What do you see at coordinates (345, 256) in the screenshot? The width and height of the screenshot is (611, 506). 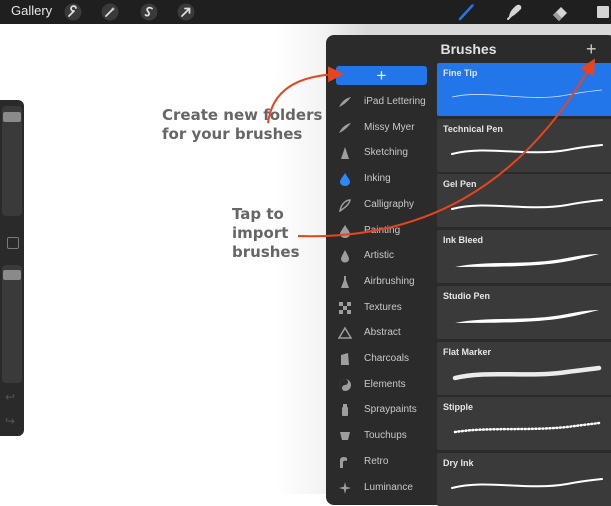 I see `artistic-drop-icon` at bounding box center [345, 256].